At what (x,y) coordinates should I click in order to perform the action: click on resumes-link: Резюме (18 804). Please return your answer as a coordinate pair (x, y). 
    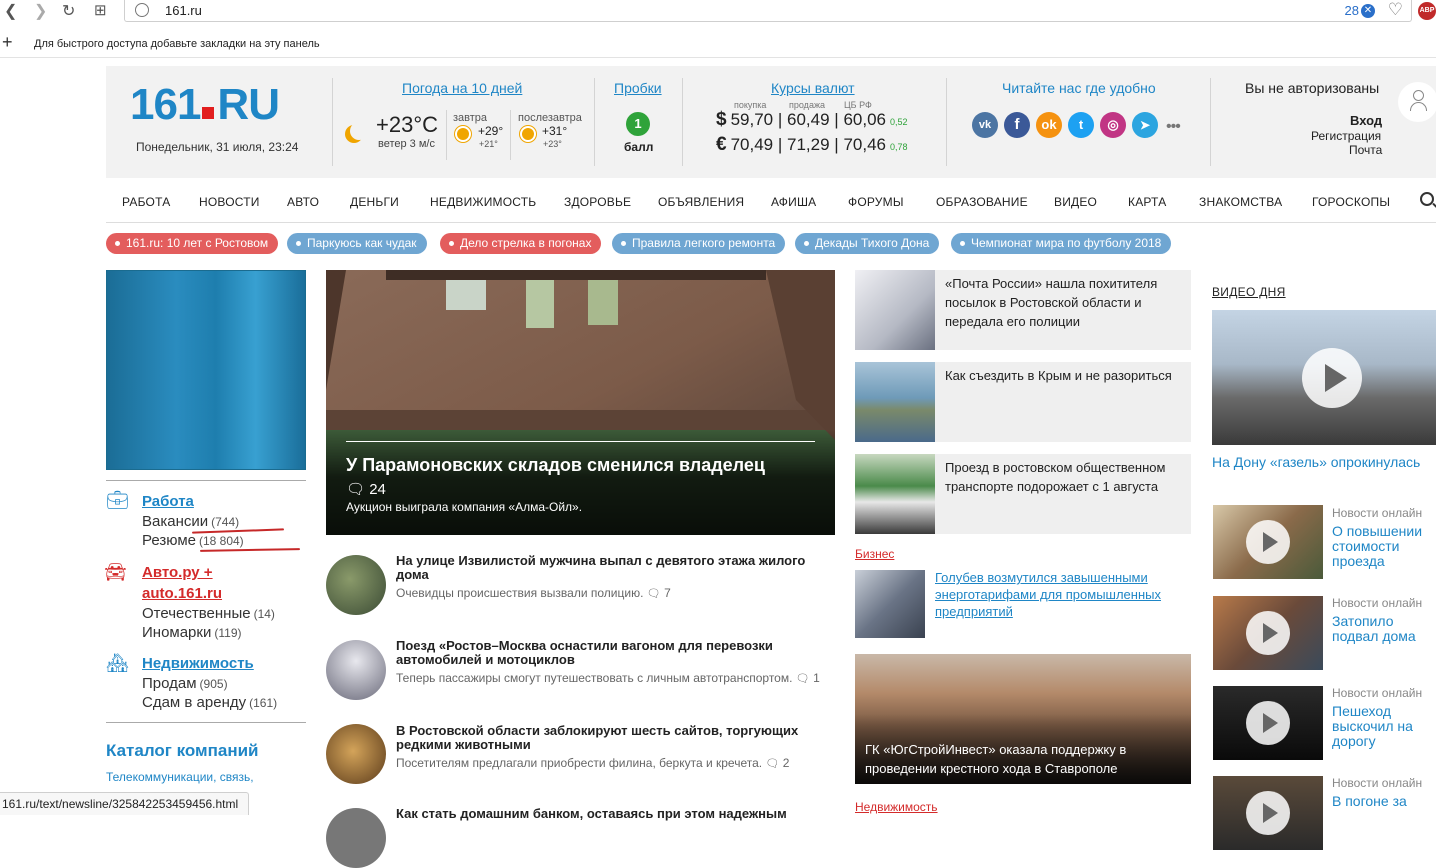
    Looking at the image, I should click on (193, 540).